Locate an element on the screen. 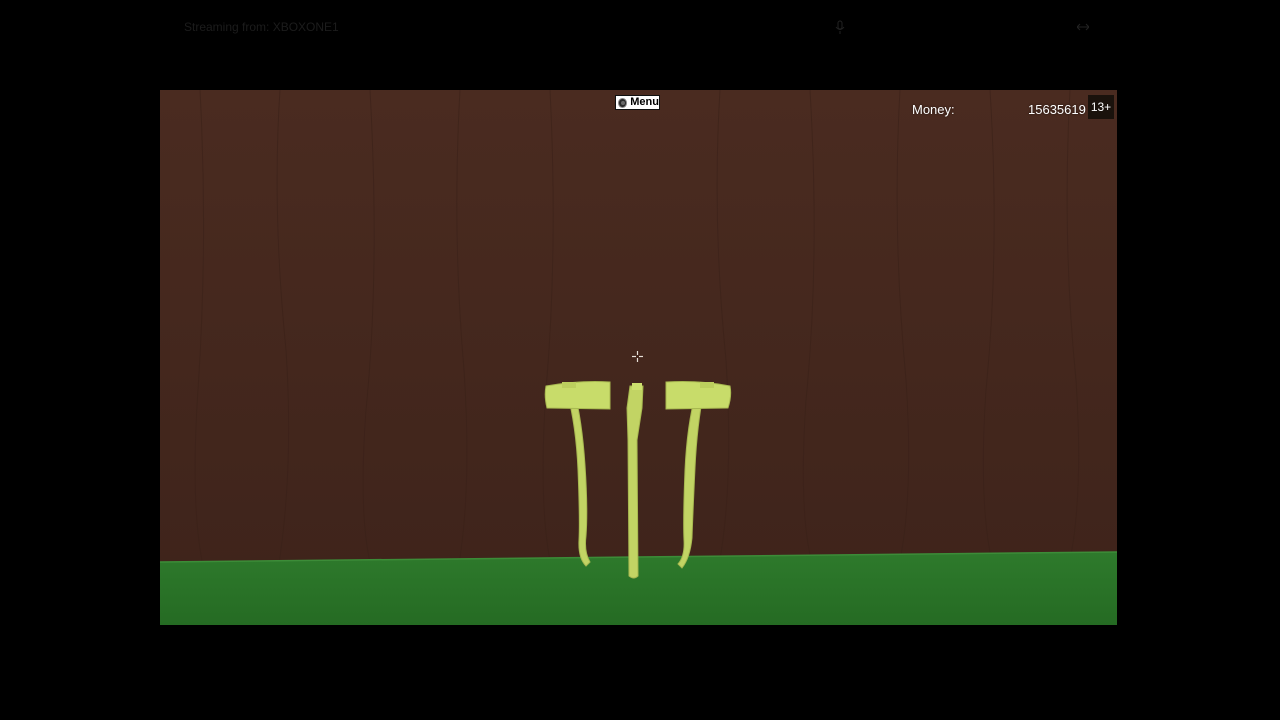  menu-button: Menu is located at coordinates (637, 102).